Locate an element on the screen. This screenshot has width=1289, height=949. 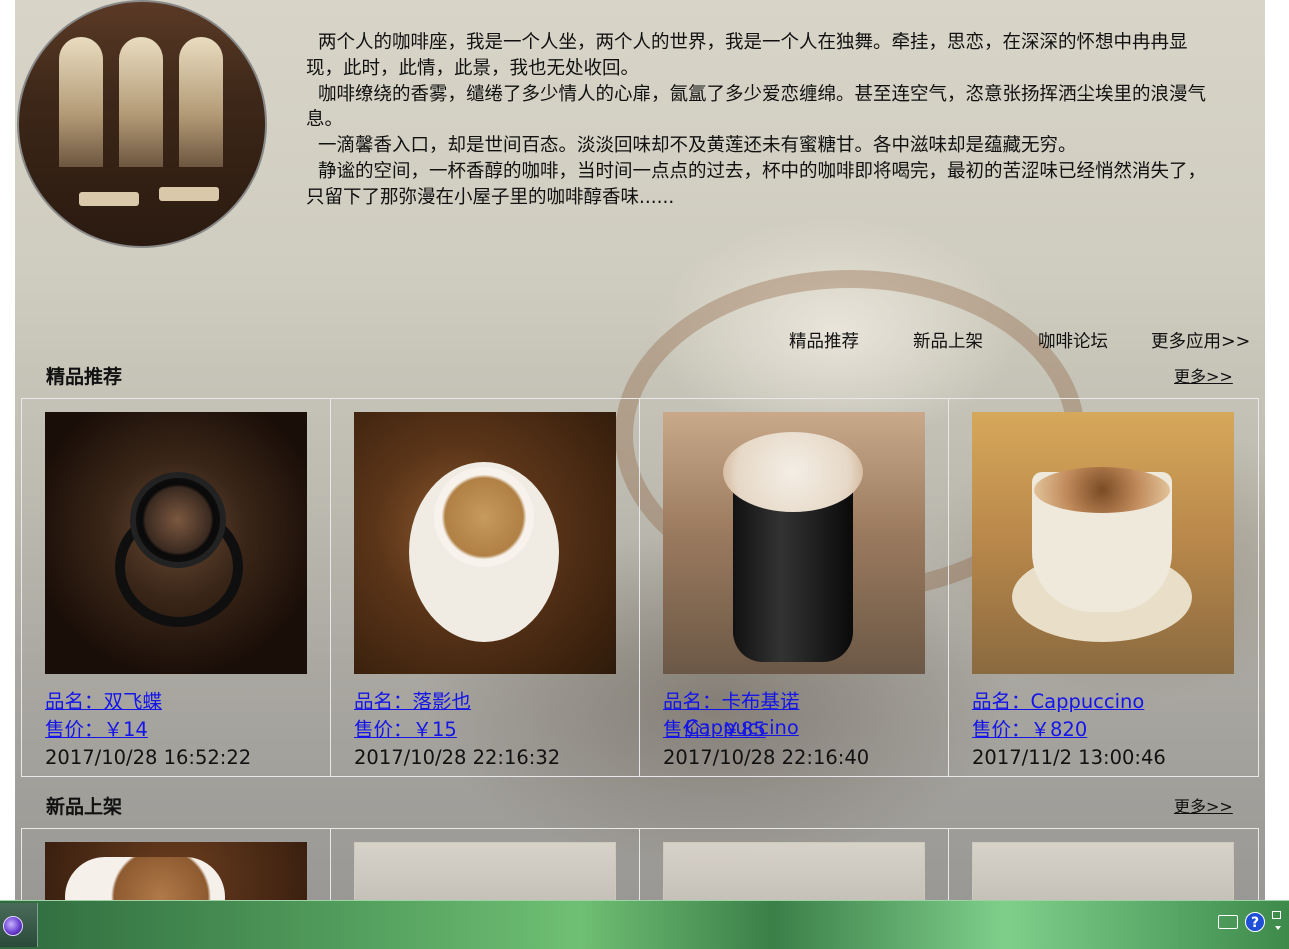
product-date: 2017/10/28 16:52:22 is located at coordinates (148, 757).